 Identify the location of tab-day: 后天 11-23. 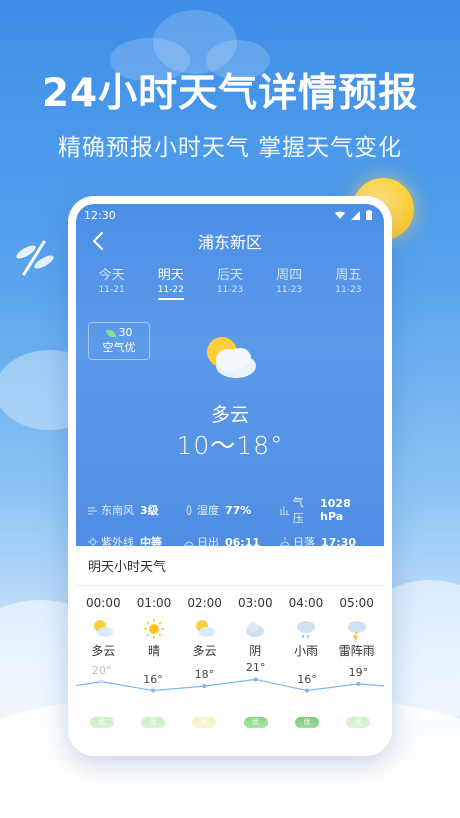
(230, 282).